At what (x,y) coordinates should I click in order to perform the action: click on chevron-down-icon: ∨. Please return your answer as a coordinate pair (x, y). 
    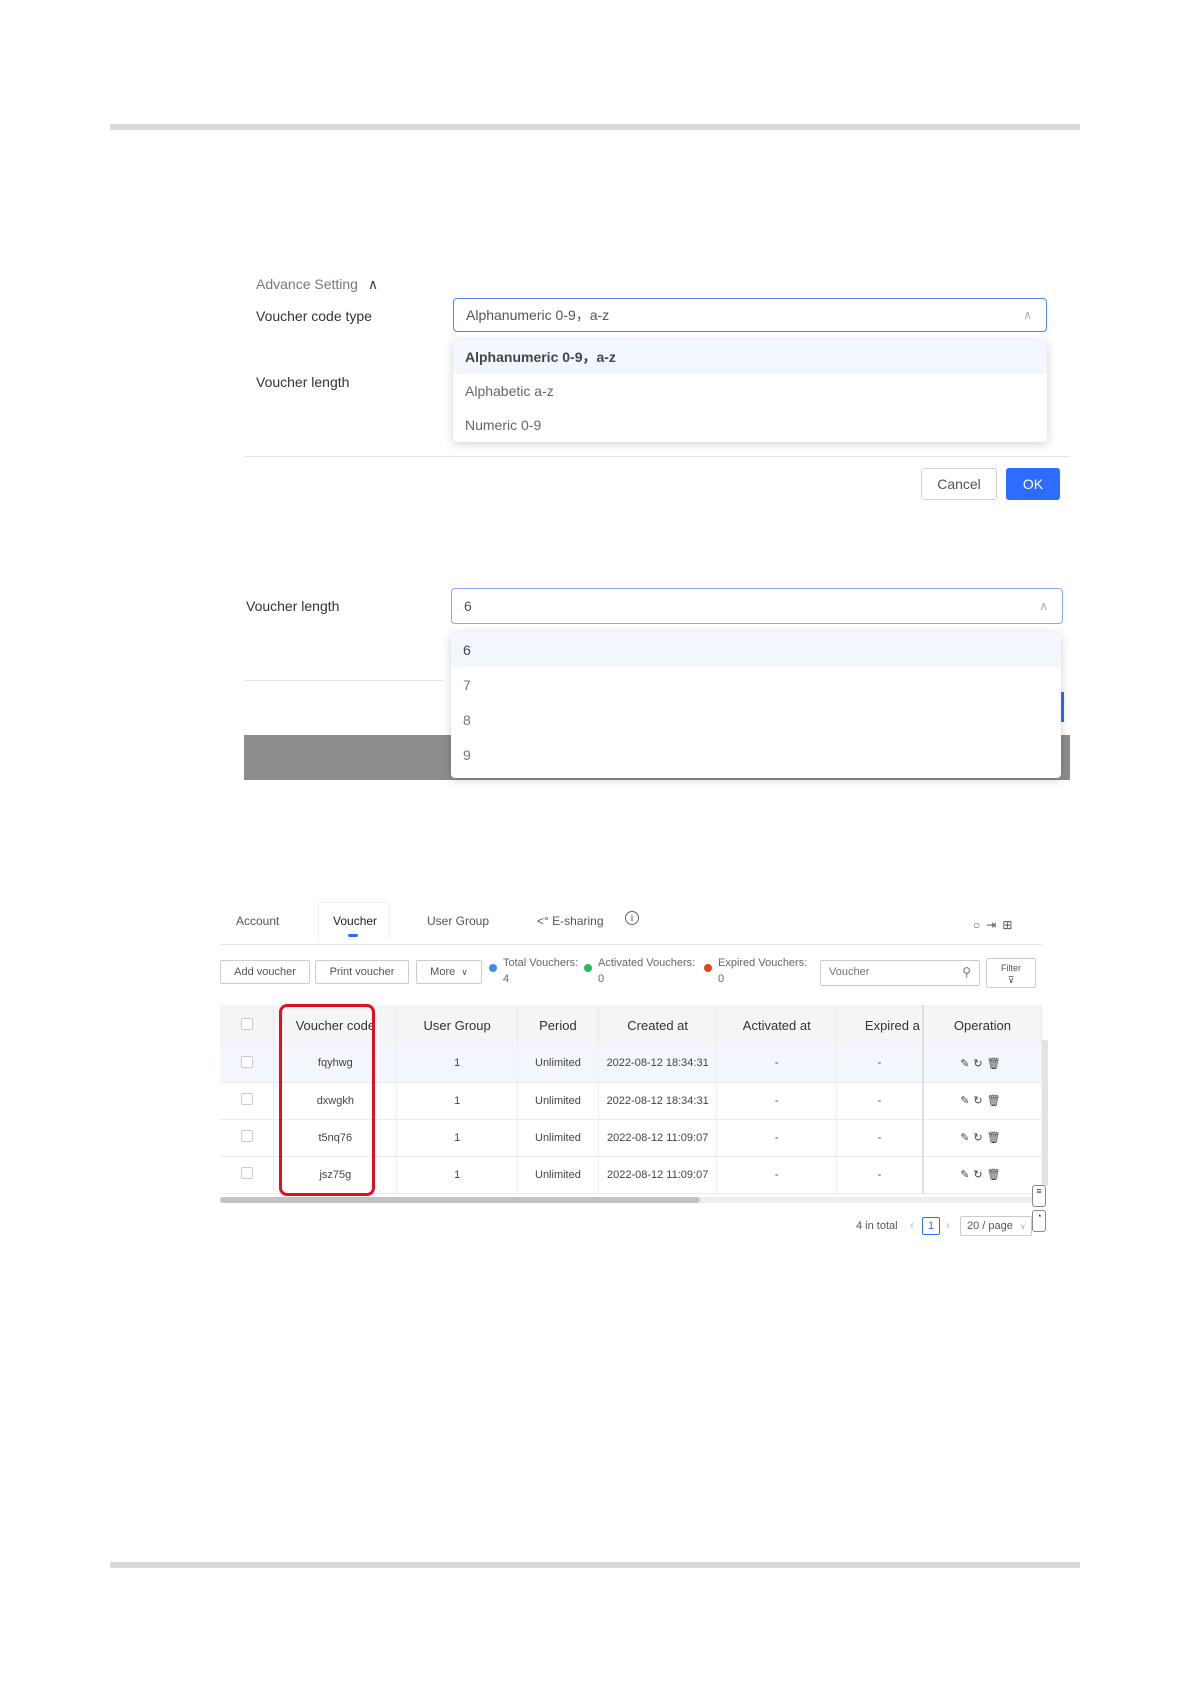
    Looking at the image, I should click on (464, 971).